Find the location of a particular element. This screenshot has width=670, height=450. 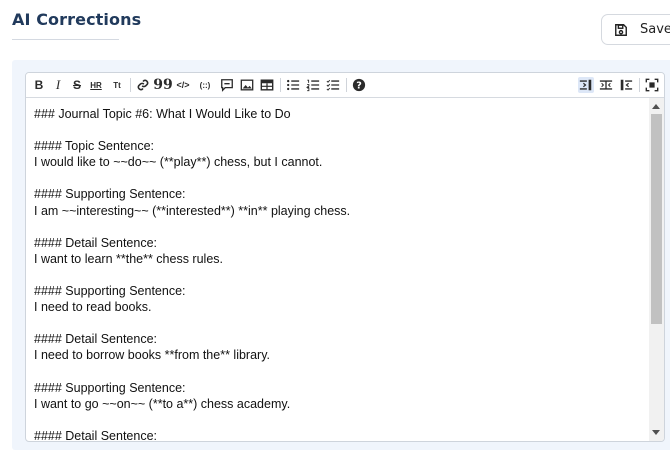

edit-mode-button is located at coordinates (586, 85).